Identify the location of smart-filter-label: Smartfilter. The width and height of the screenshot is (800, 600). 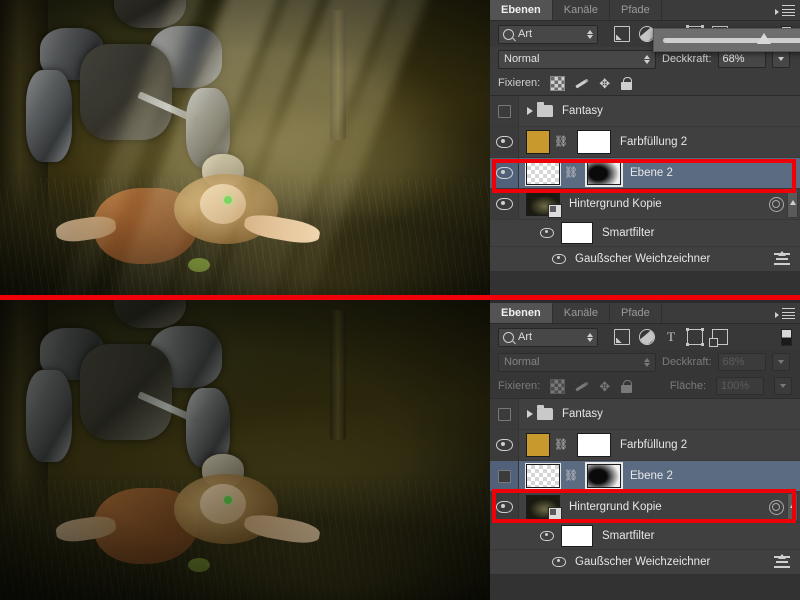
(628, 233).